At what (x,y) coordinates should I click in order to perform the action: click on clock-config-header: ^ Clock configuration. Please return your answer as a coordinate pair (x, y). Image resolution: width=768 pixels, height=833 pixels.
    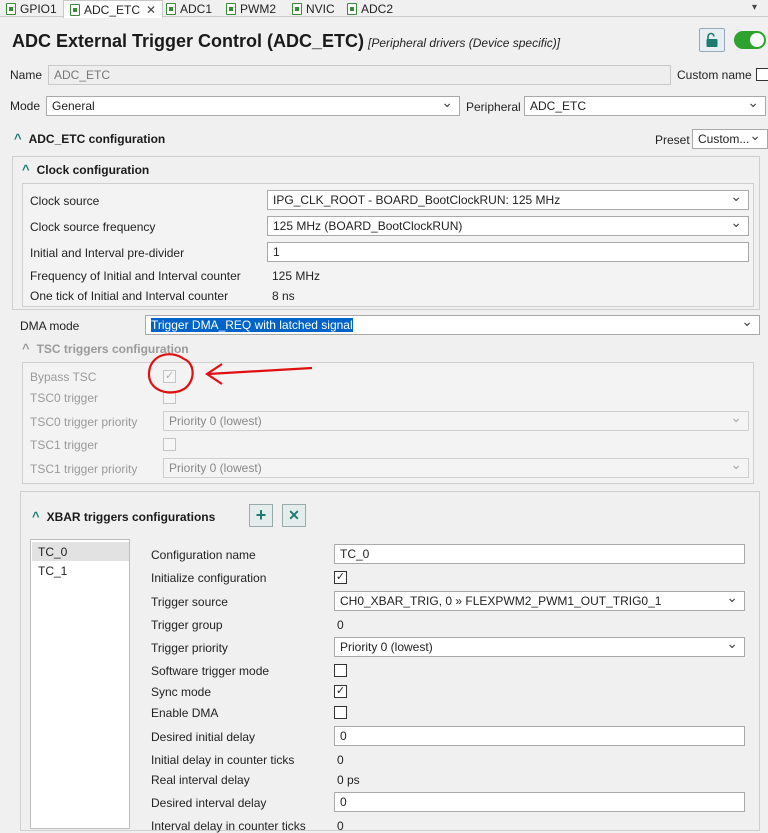
    Looking at the image, I should click on (85, 169).